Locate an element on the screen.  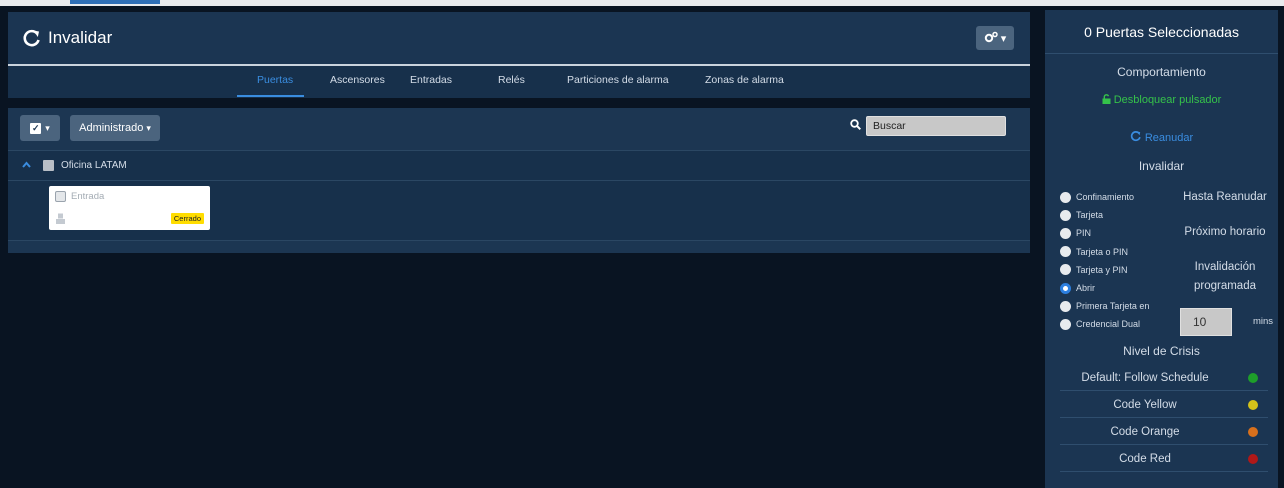
radio-label: Confinamiento is located at coordinates (1105, 197).